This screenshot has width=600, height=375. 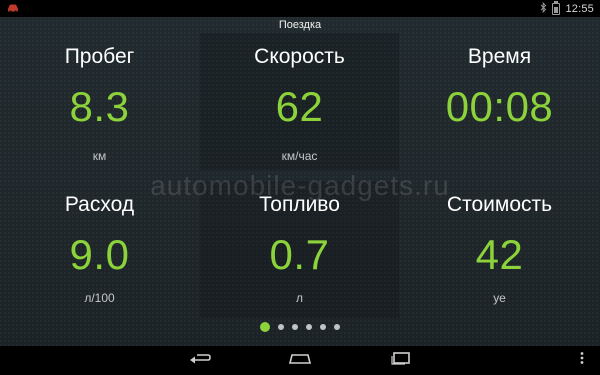 I want to click on recents-icon, so click(x=401, y=360).